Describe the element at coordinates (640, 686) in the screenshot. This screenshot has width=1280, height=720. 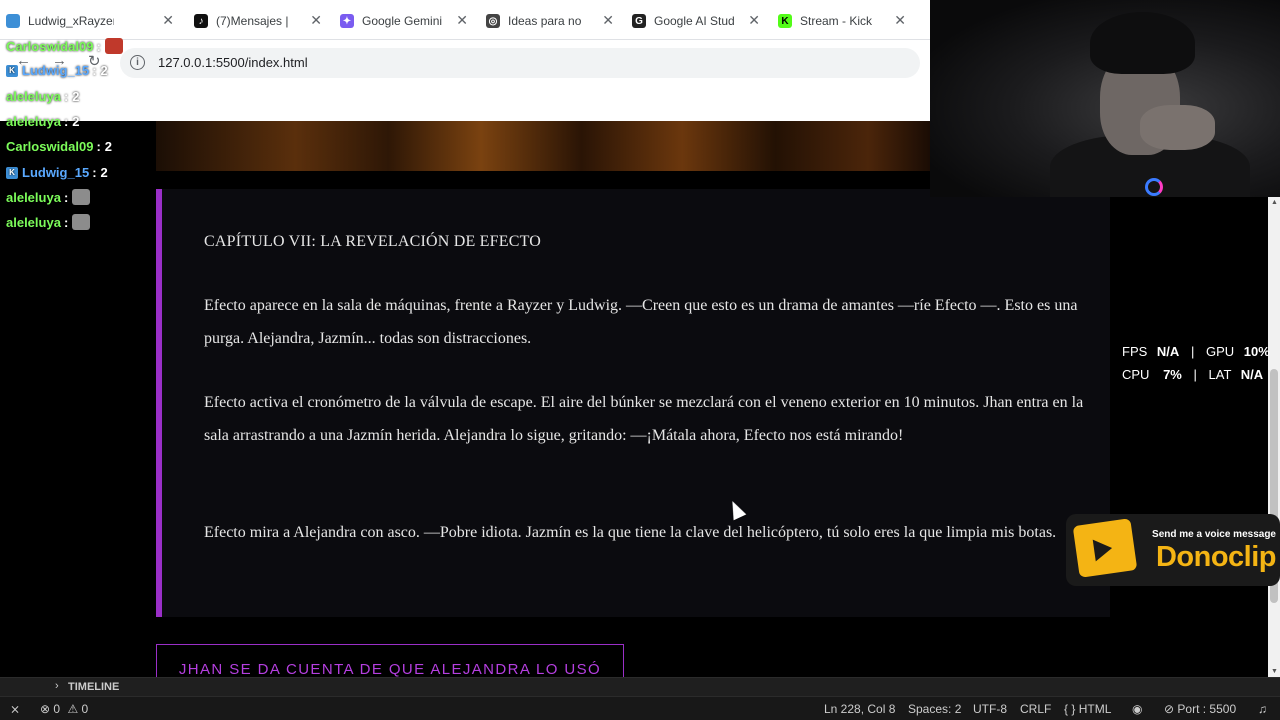
I see `timeline-panel: › TIMELINE` at that location.